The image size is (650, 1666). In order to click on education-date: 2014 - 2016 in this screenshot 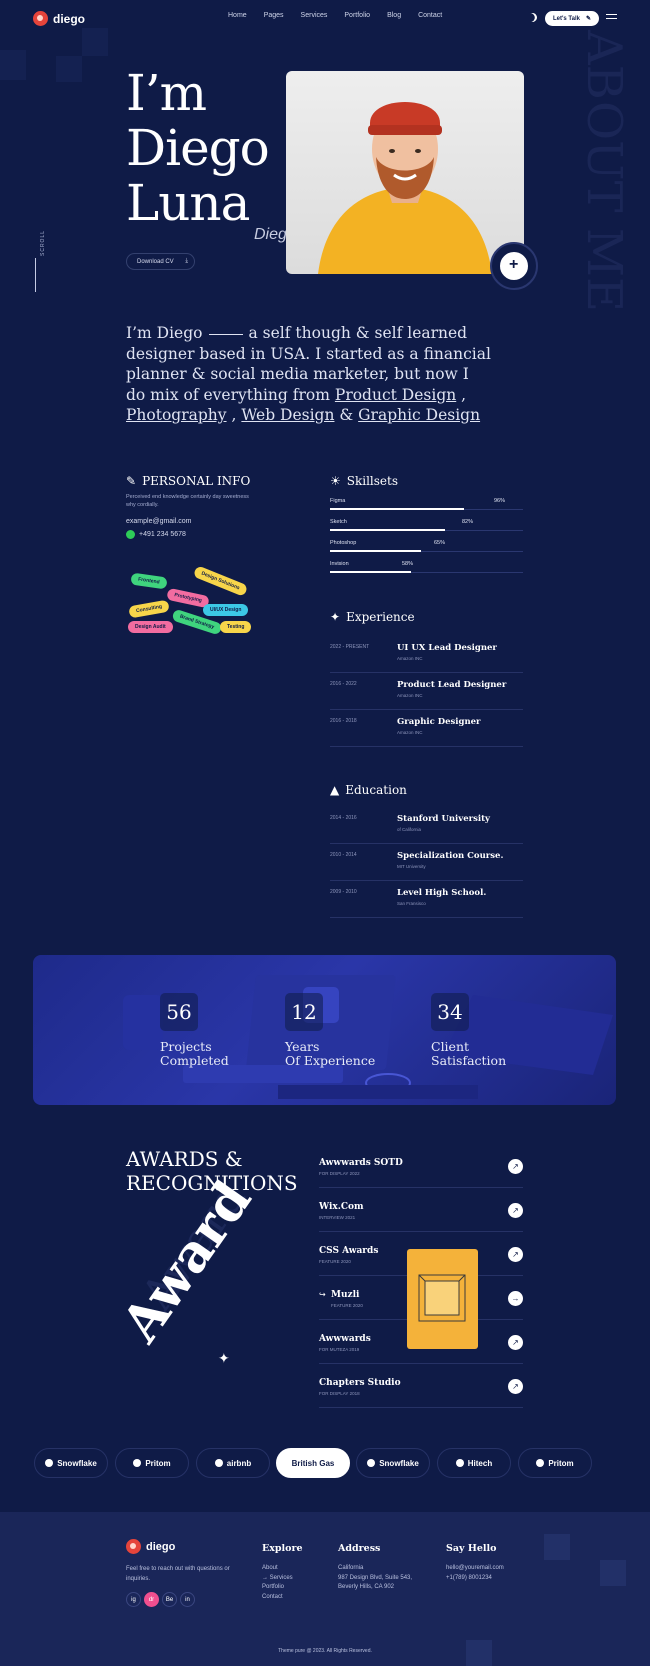, I will do `click(343, 818)`.